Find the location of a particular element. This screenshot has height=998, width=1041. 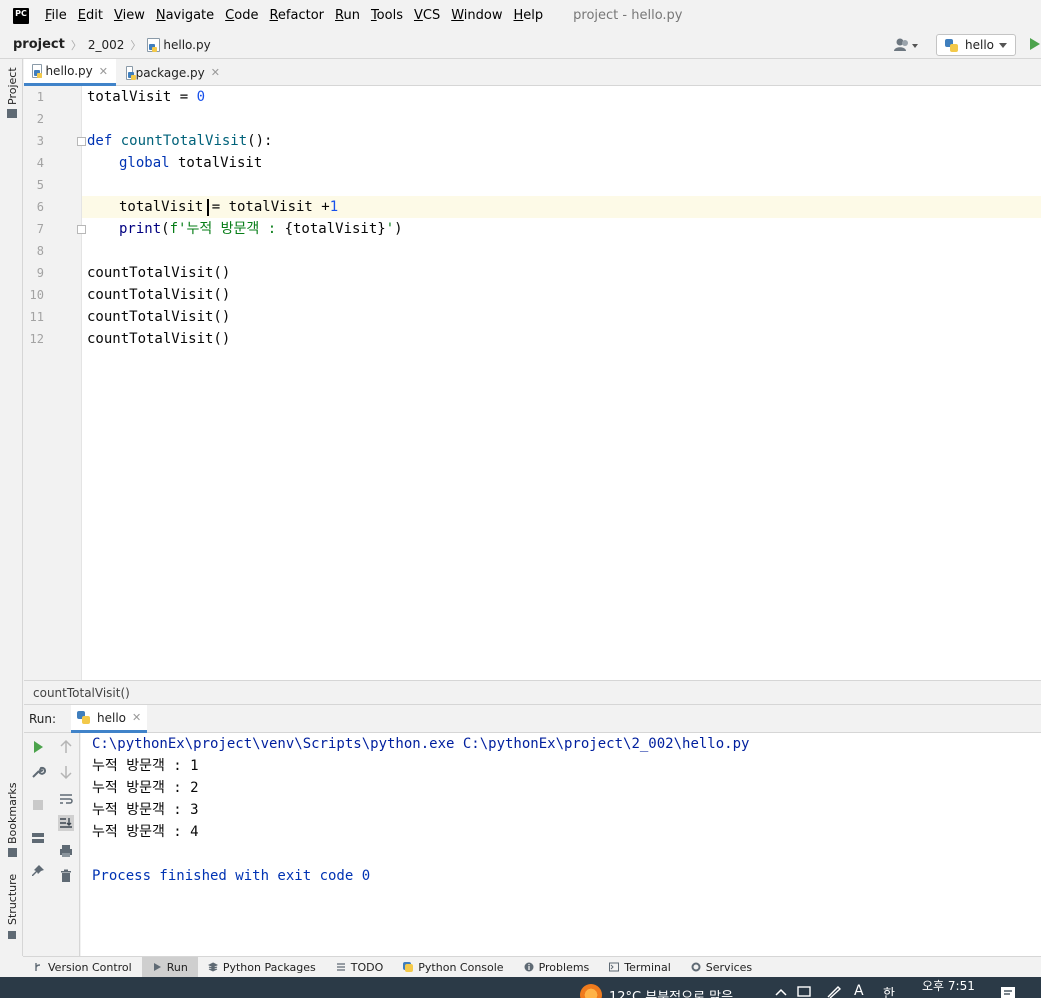

tool-label: Version Control is located at coordinates (90, 967).